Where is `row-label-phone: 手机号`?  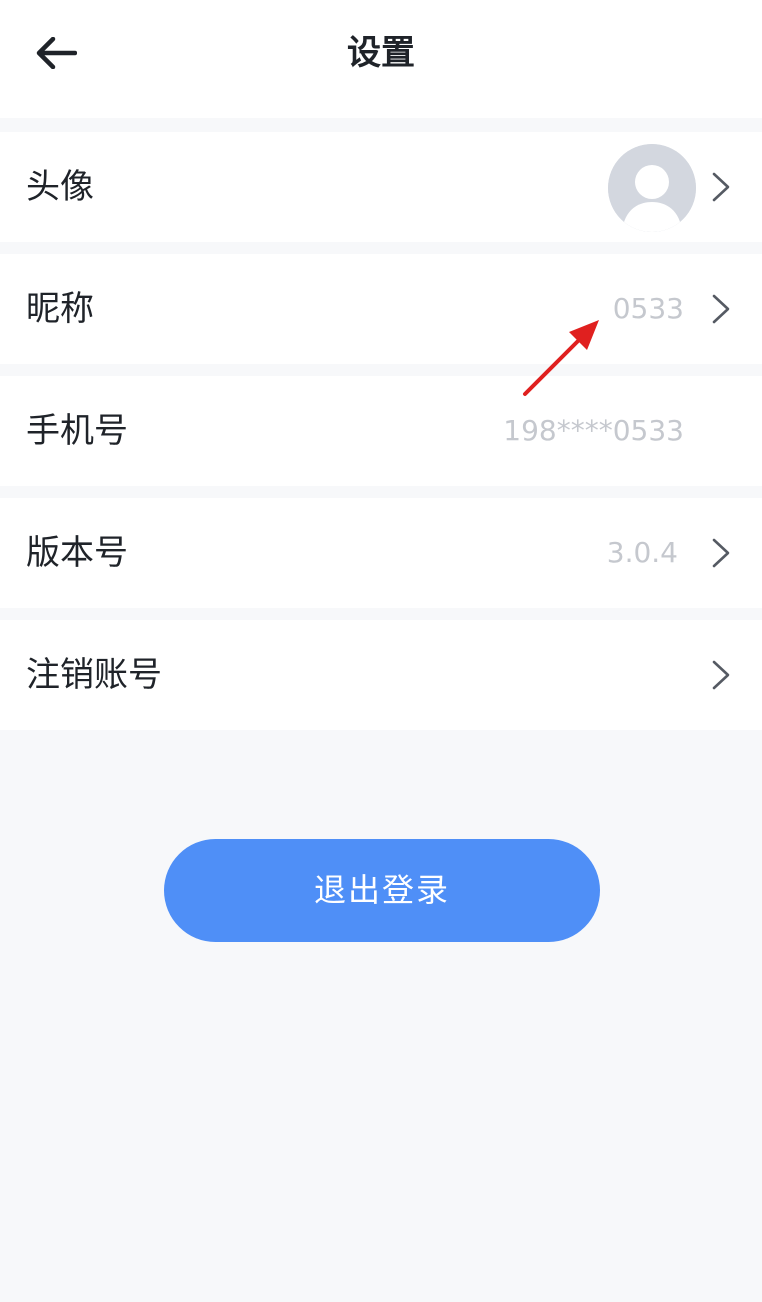 row-label-phone: 手机号 is located at coordinates (77, 431).